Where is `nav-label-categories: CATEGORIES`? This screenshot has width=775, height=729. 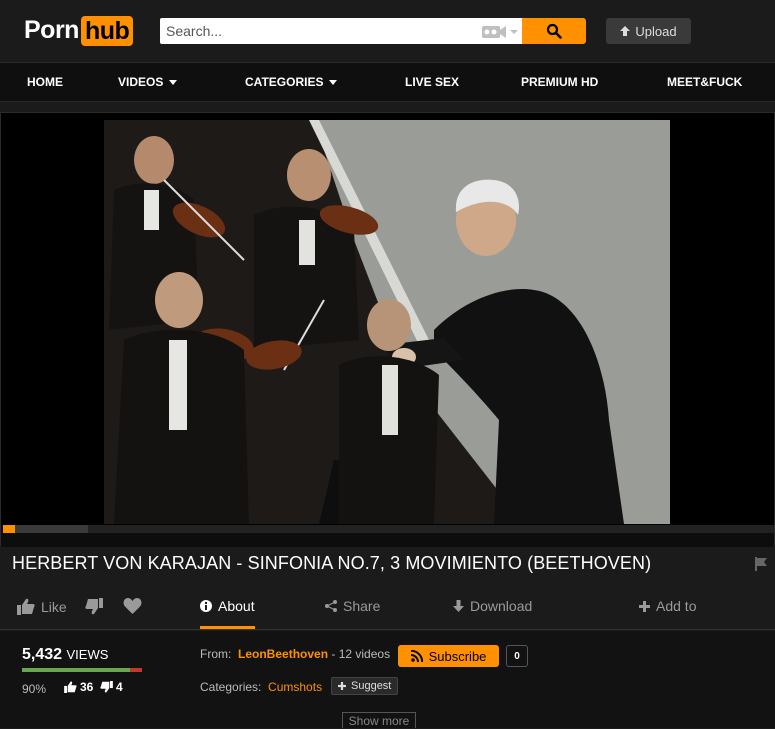
nav-label-categories: CATEGORIES is located at coordinates (284, 82).